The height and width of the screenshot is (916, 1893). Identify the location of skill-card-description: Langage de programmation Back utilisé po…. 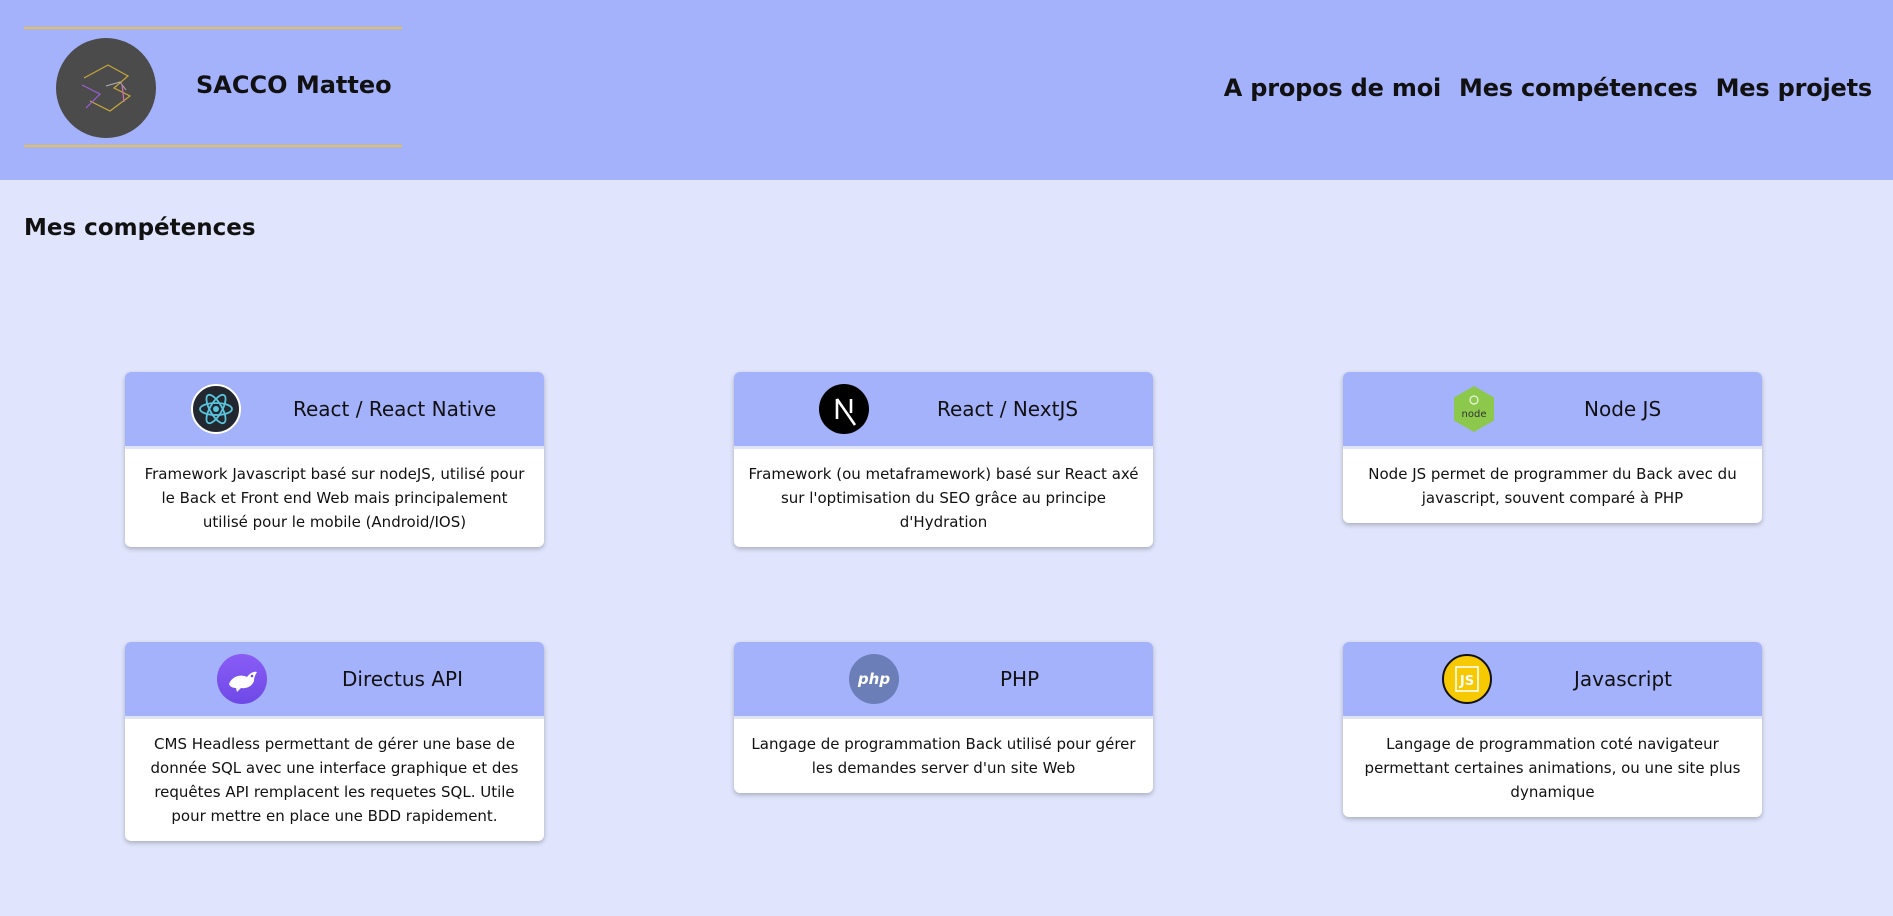
(943, 756).